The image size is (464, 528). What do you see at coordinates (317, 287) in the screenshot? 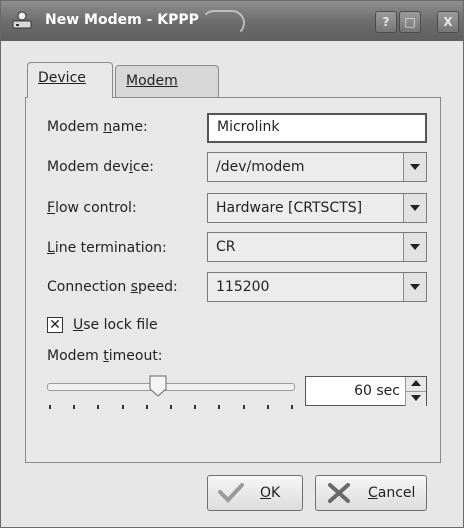
I see `connection-speed-combo: 115200` at bounding box center [317, 287].